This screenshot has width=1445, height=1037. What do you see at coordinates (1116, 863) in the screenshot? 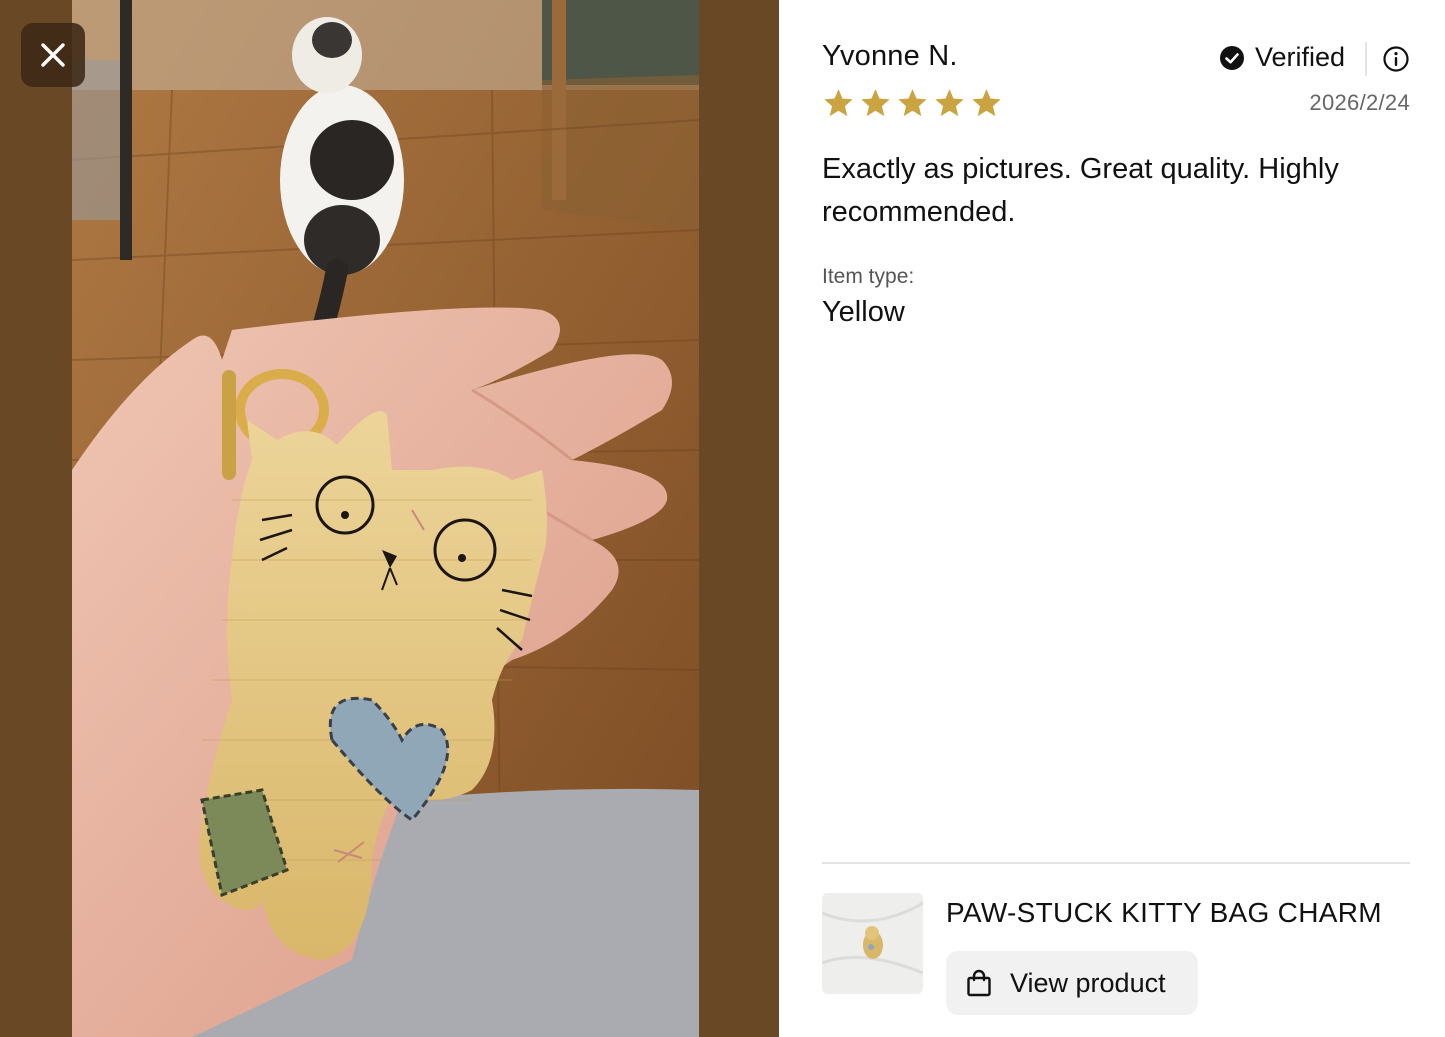
I see `product-divider` at bounding box center [1116, 863].